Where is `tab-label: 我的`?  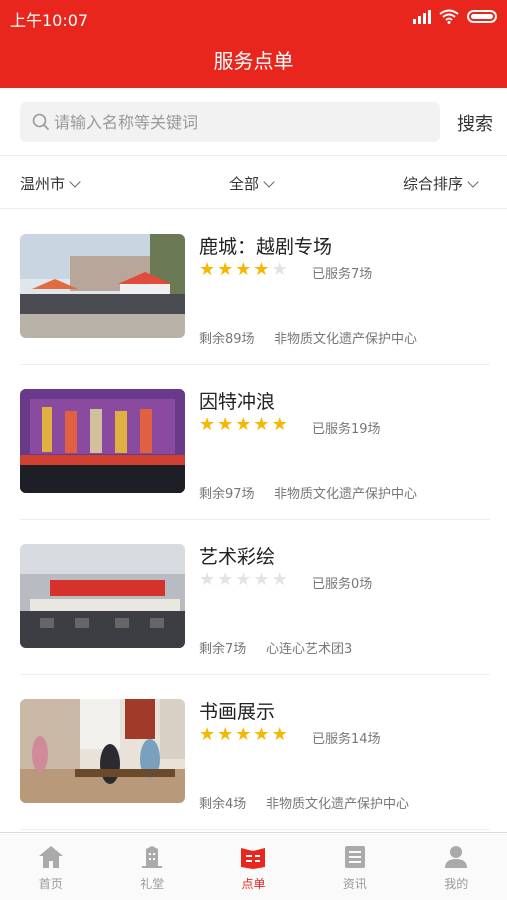 tab-label: 我的 is located at coordinates (456, 884).